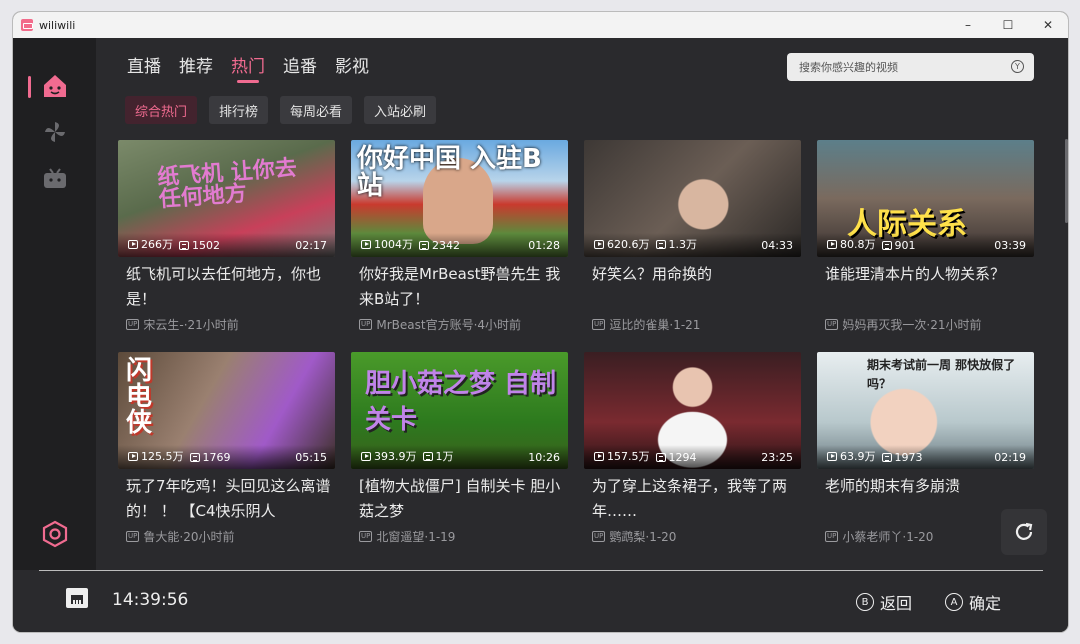 The image size is (1080, 644). I want to click on bilibili-tv-icon, so click(54, 178).